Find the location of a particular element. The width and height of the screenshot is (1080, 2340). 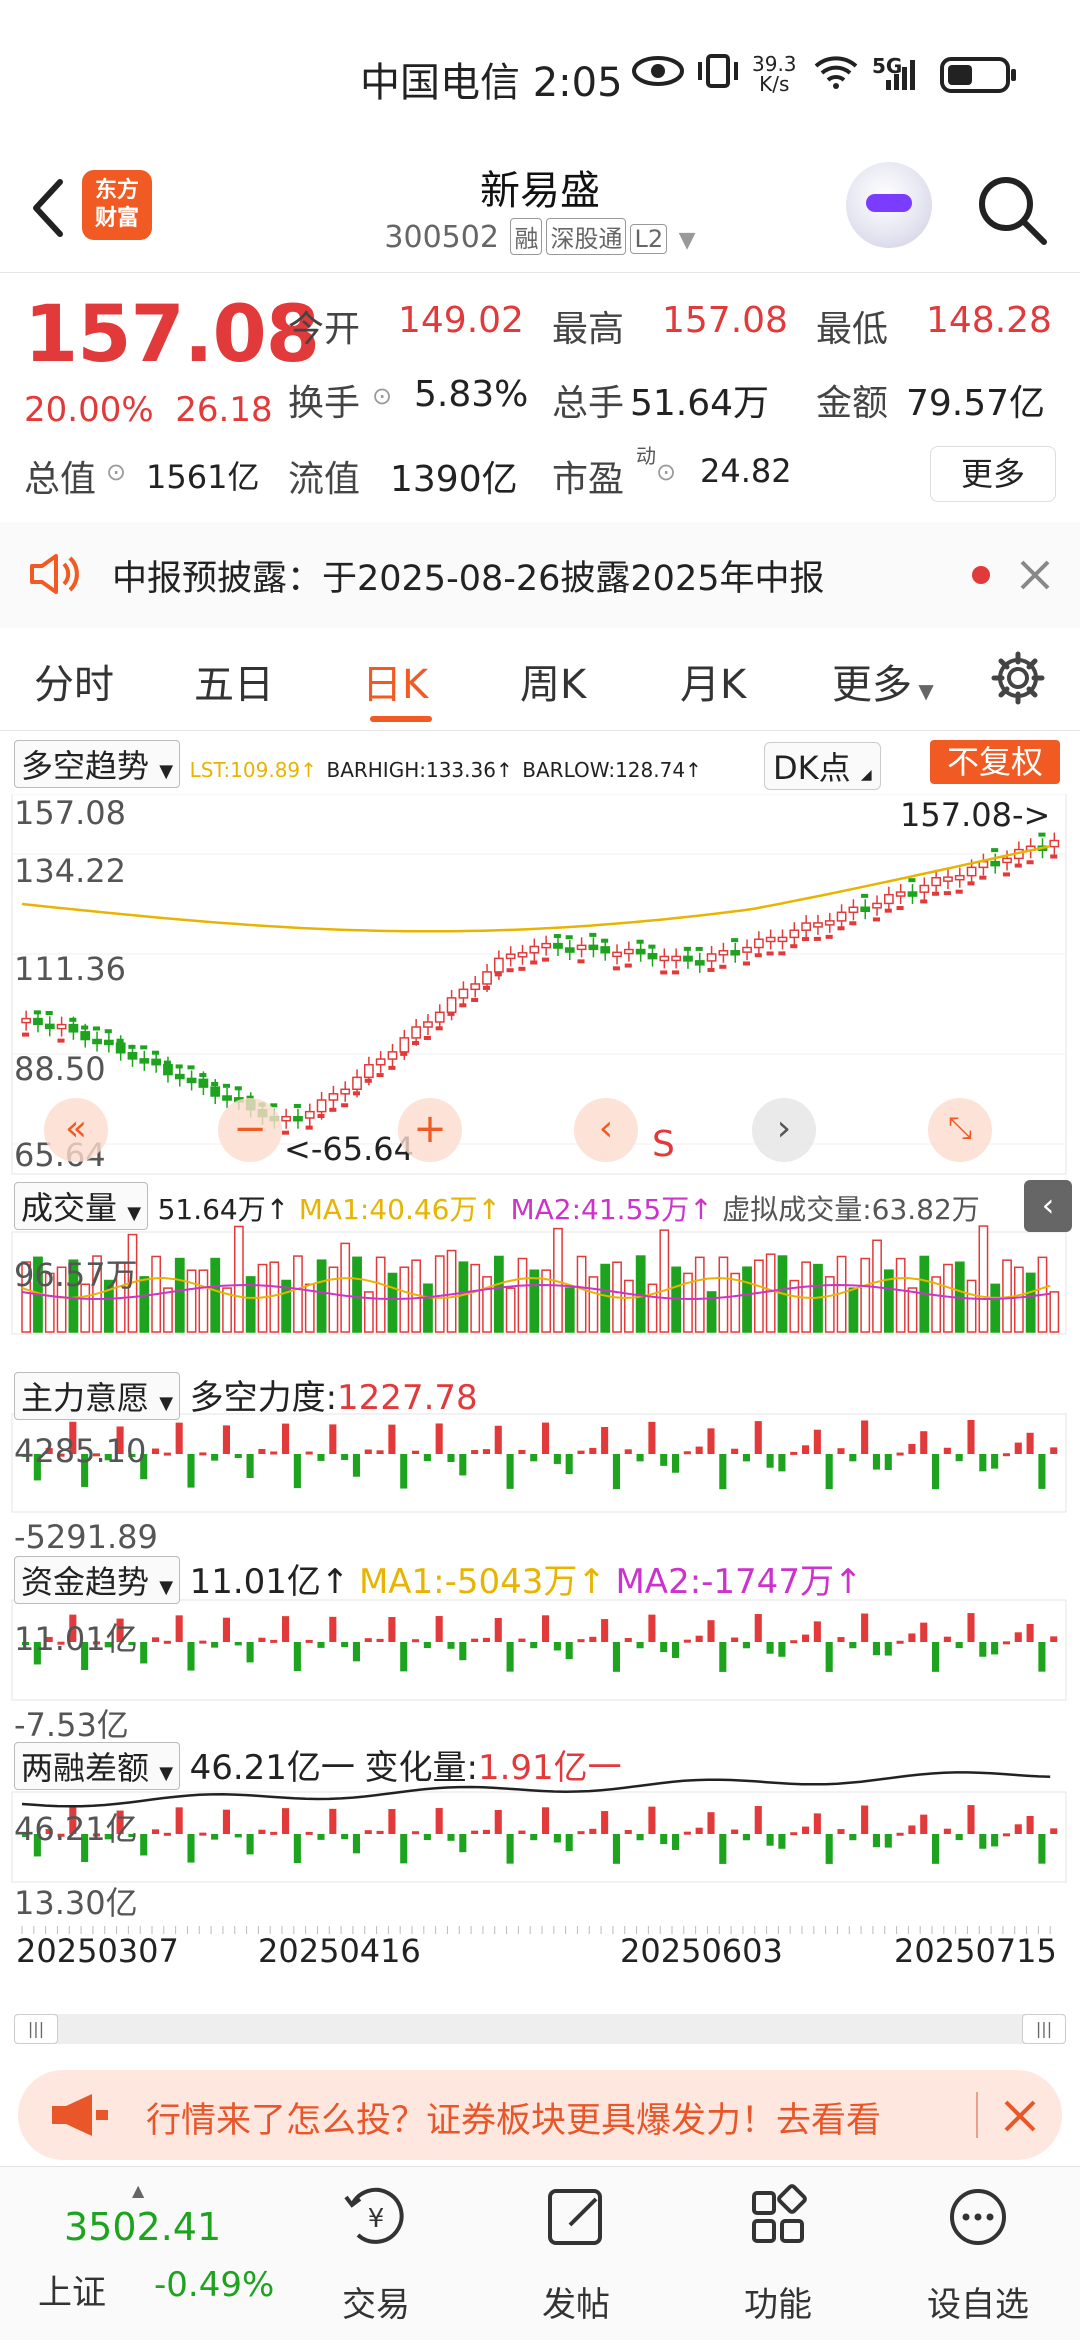

period-tabs: 分时 五日 日K 周K 月K 更多 ▼ is located at coordinates (540, 680).